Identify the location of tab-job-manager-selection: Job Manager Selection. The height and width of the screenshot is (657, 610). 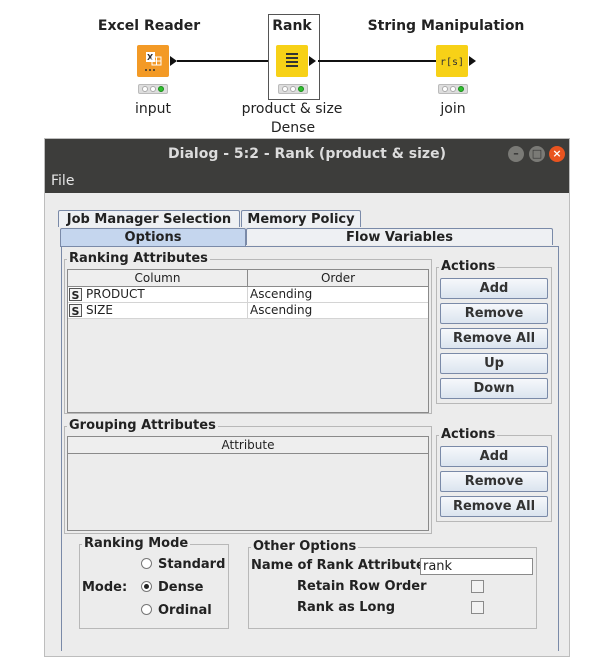
(149, 218).